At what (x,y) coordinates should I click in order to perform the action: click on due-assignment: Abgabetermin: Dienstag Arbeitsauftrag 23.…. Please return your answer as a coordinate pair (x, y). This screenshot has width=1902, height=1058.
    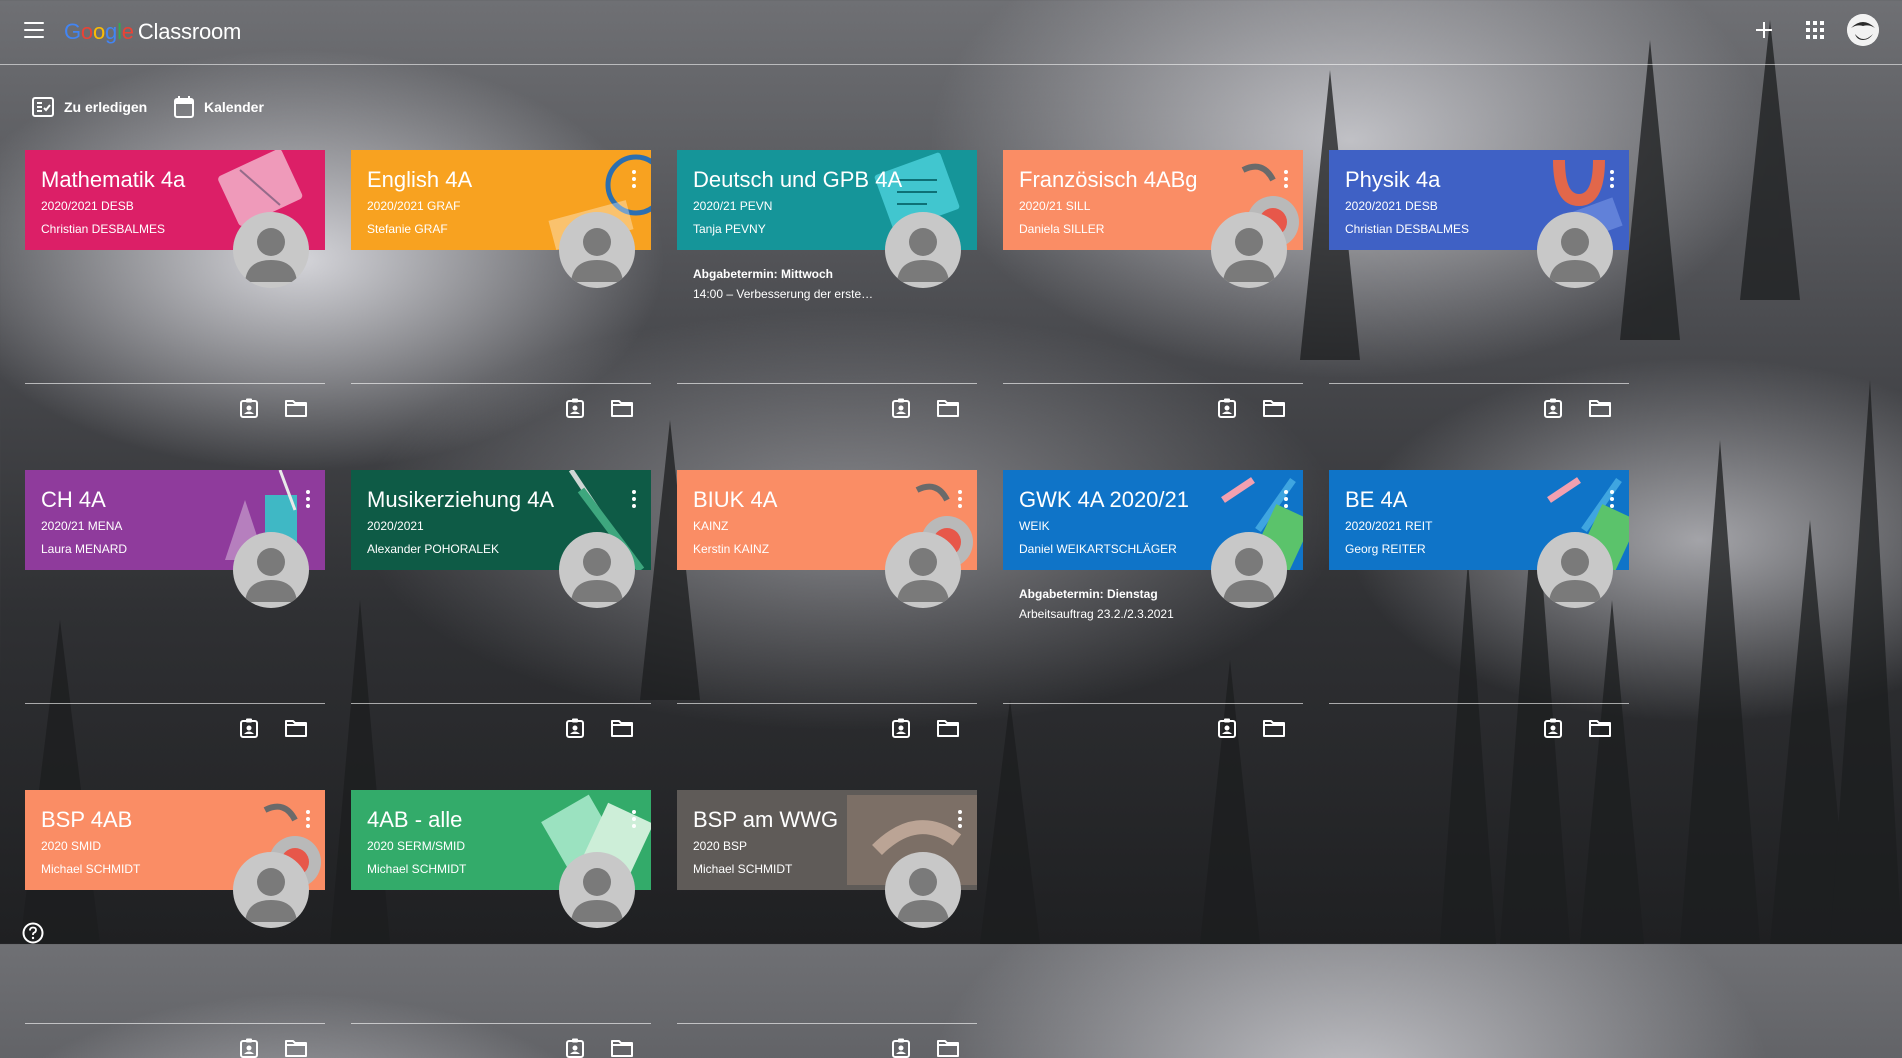
    Looking at the image, I should click on (1096, 604).